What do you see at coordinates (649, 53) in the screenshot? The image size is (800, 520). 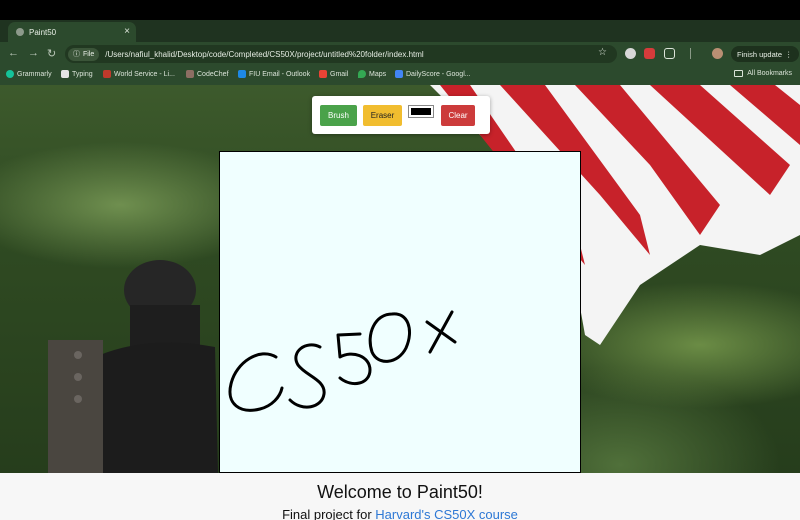 I see `extension-red-icon` at bounding box center [649, 53].